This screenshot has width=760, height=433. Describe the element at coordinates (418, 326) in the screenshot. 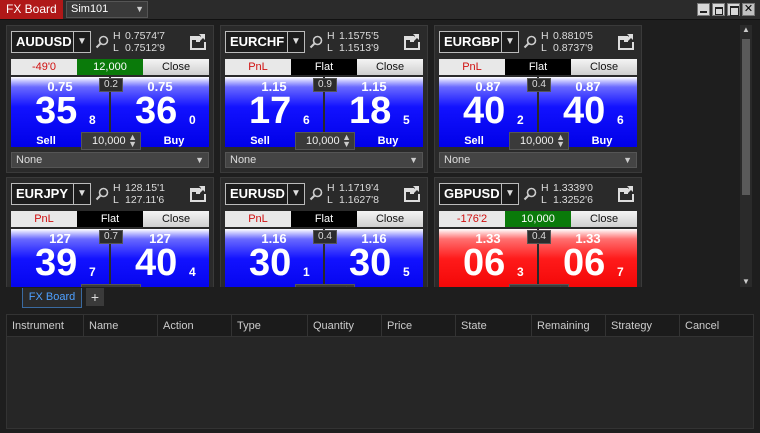

I see `column-header-price: Price` at that location.